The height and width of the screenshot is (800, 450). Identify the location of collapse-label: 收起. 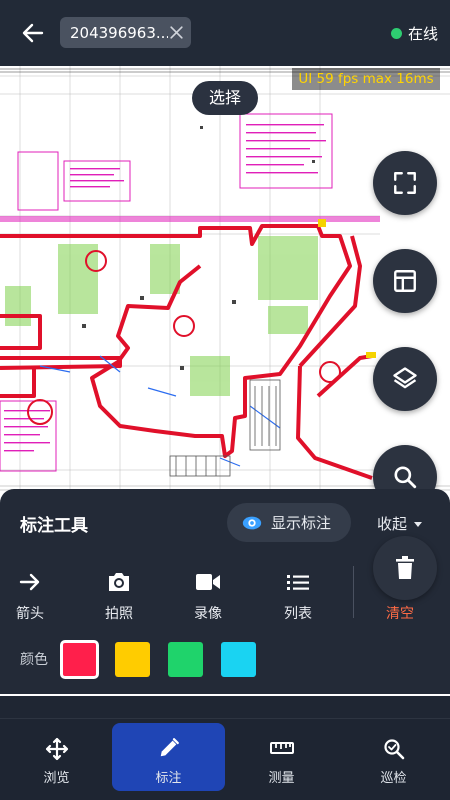
(392, 524).